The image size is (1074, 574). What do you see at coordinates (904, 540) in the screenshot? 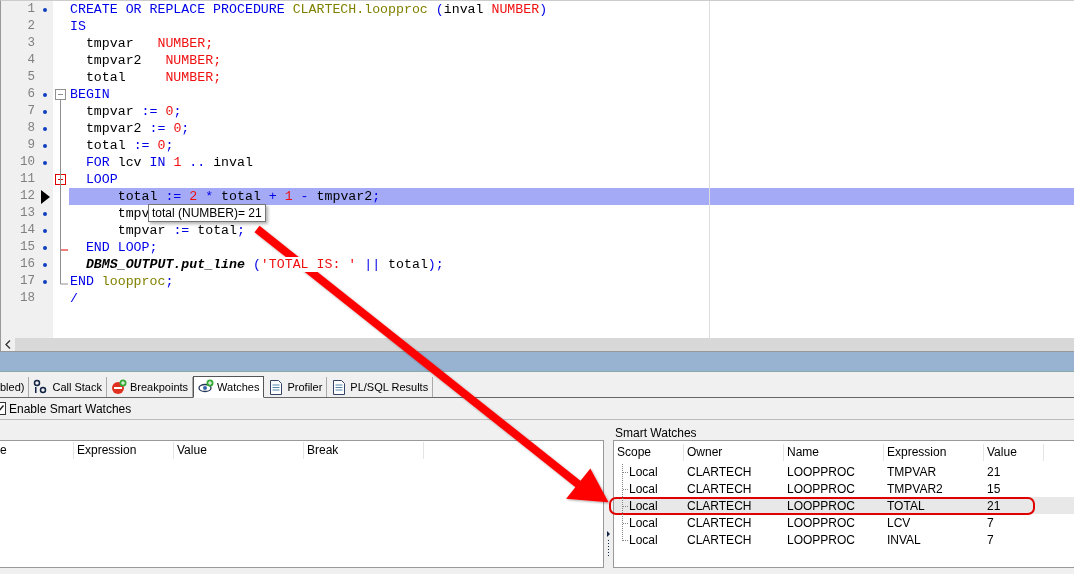
I see `table-cell-text: INVAL` at bounding box center [904, 540].